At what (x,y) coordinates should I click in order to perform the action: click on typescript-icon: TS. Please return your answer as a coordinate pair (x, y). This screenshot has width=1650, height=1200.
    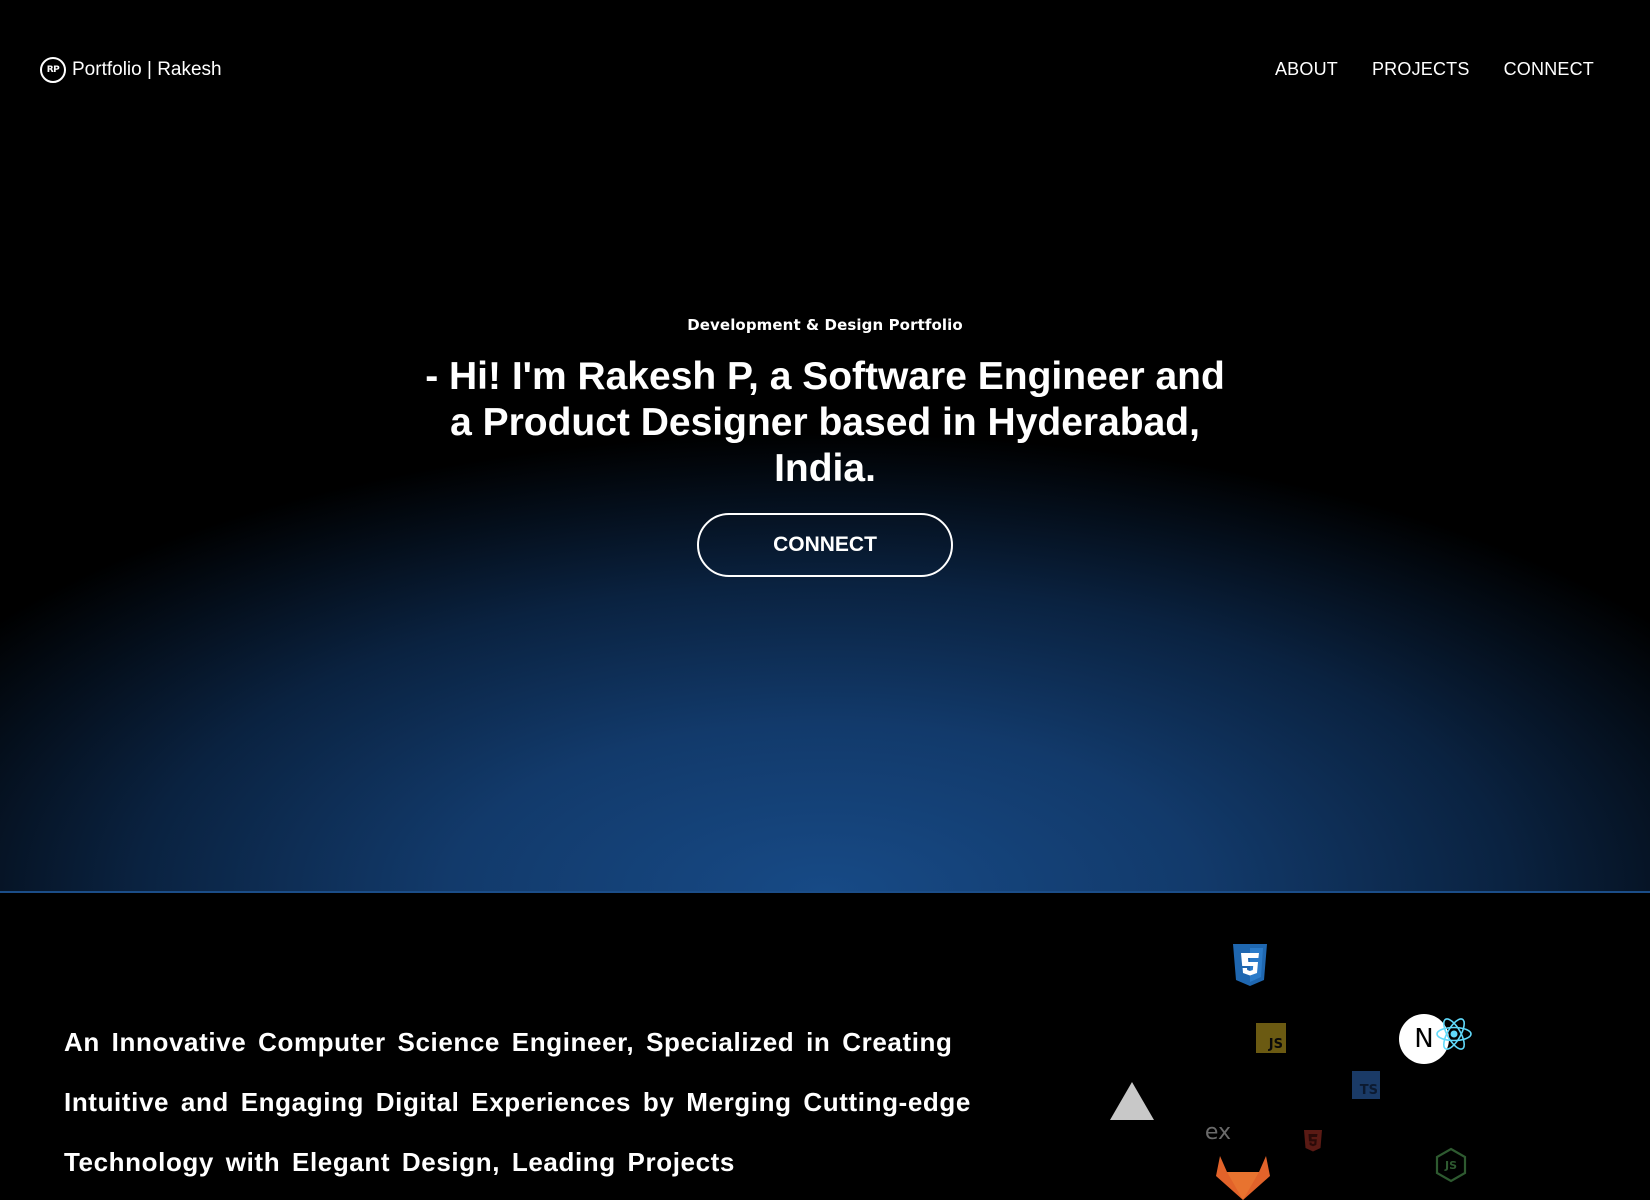
    Looking at the image, I should click on (1366, 1085).